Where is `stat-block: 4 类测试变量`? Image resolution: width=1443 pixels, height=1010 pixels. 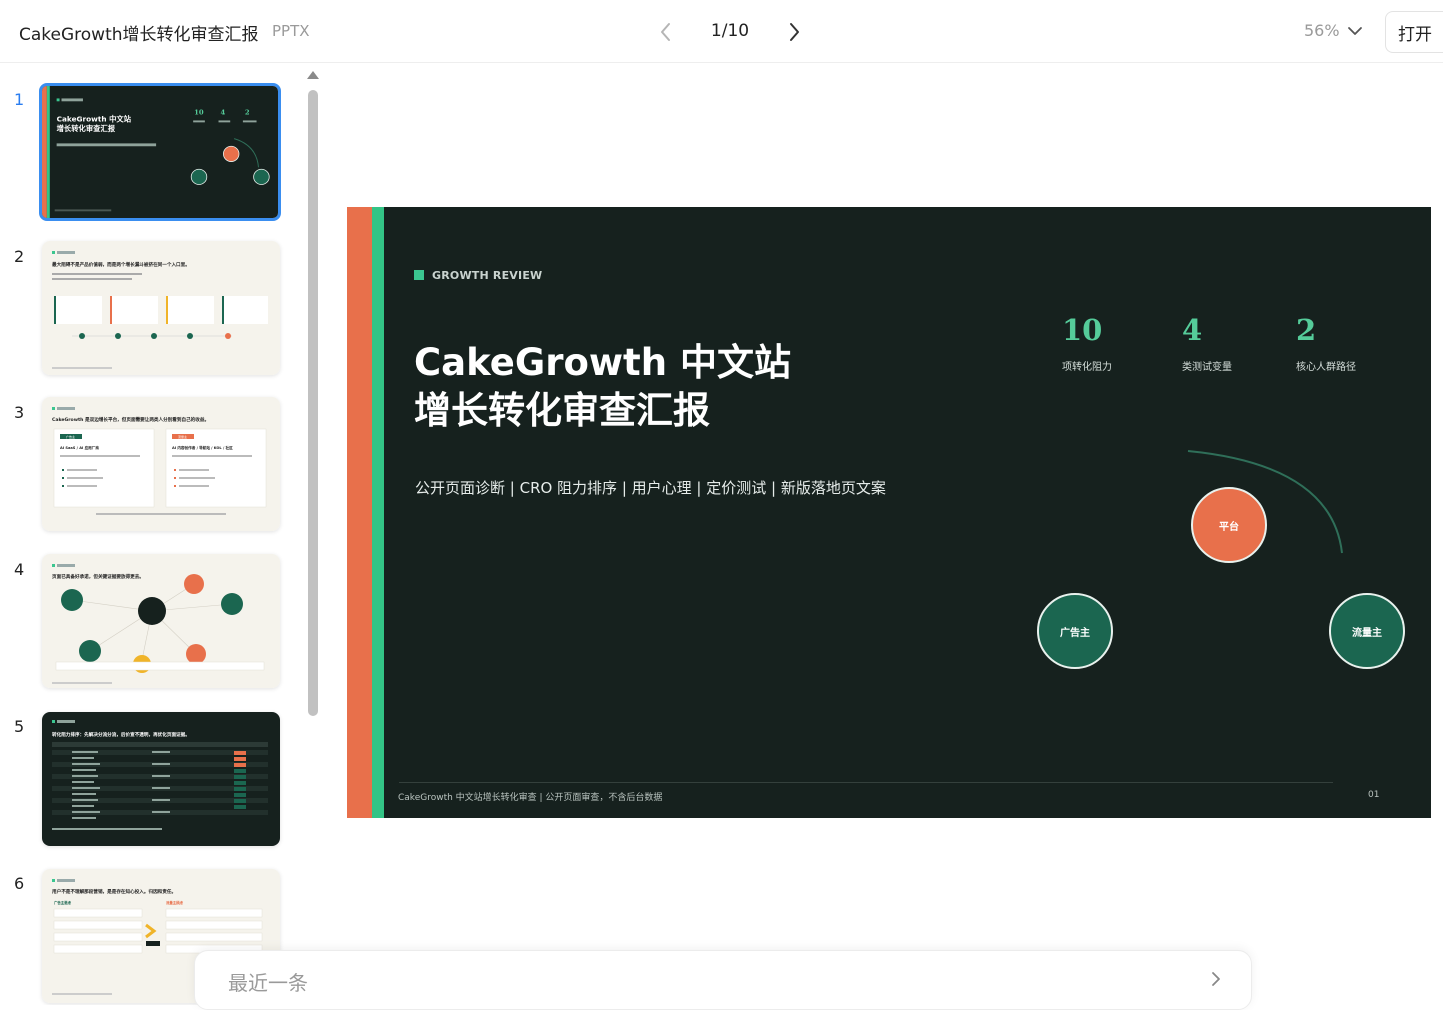 stat-block: 4 类测试变量 is located at coordinates (1207, 343).